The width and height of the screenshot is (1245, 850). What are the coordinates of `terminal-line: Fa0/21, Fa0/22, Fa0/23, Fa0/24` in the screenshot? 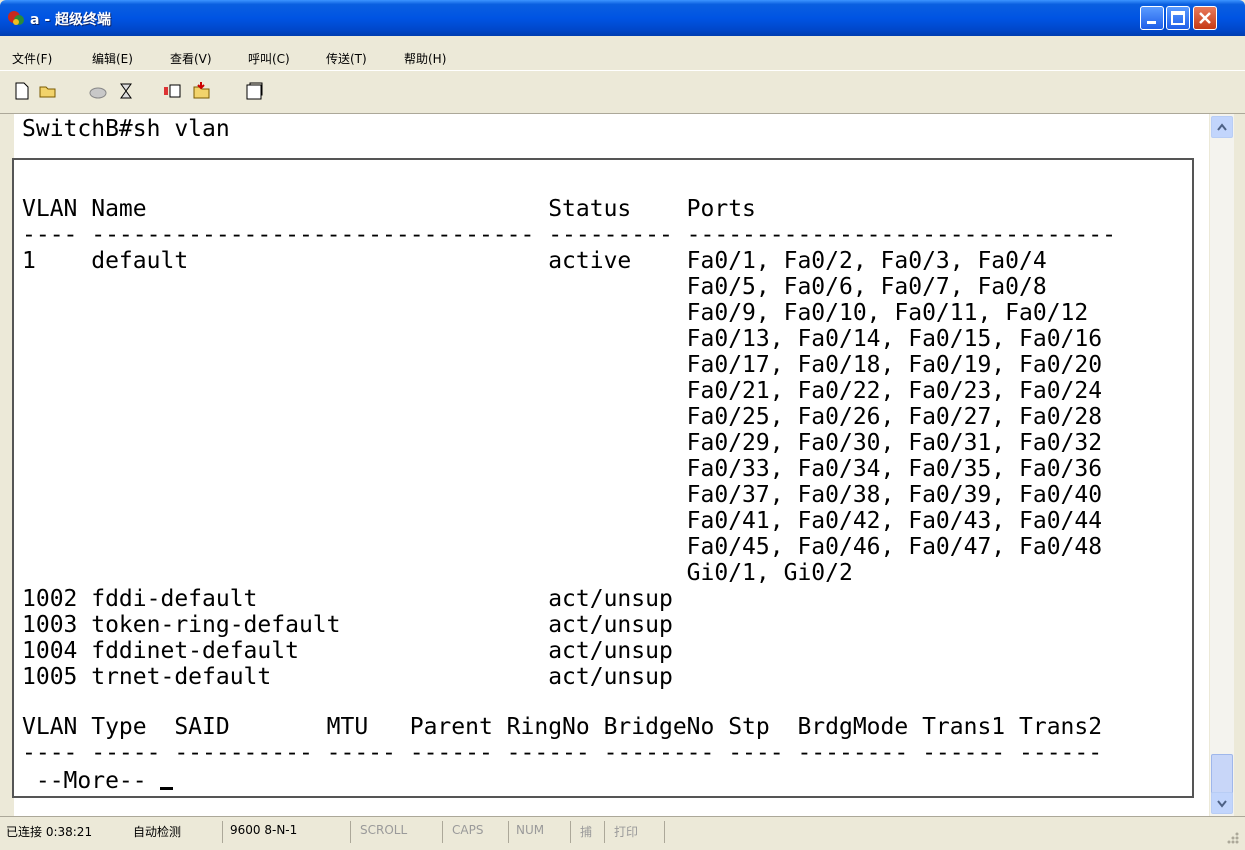 It's located at (562, 391).